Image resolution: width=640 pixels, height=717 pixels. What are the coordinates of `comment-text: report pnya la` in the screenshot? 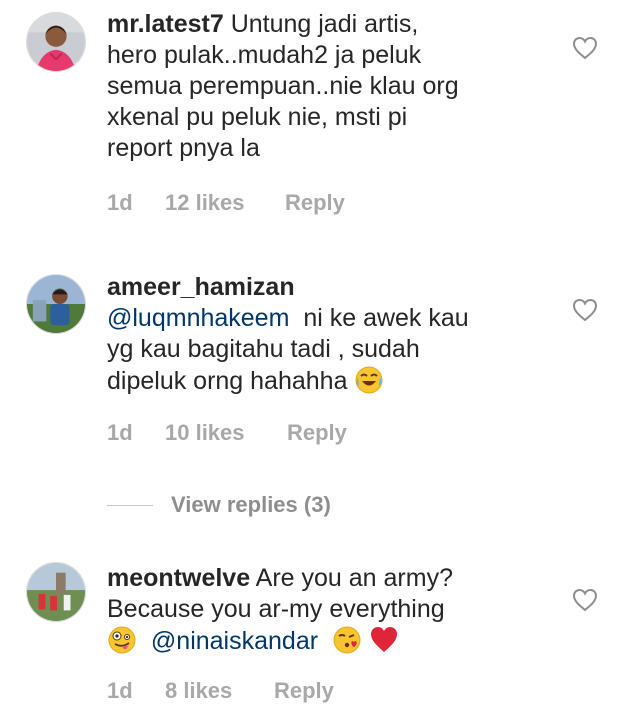 It's located at (183, 148).